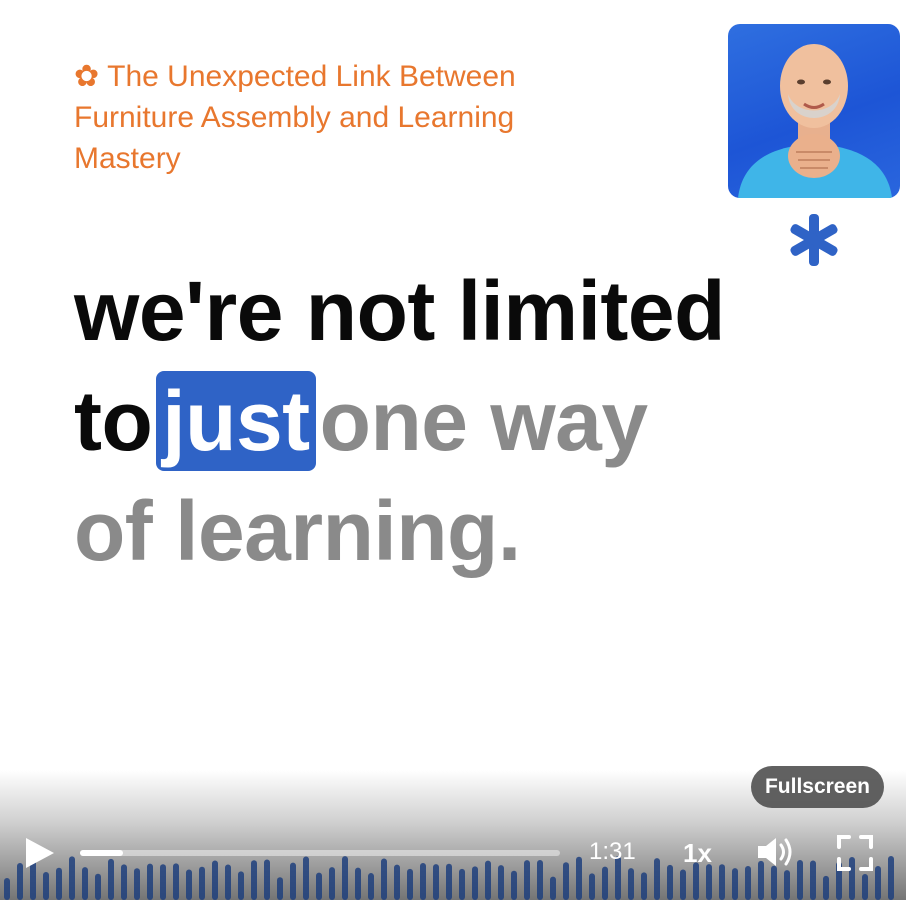  What do you see at coordinates (776, 852) in the screenshot?
I see `volume-icon` at bounding box center [776, 852].